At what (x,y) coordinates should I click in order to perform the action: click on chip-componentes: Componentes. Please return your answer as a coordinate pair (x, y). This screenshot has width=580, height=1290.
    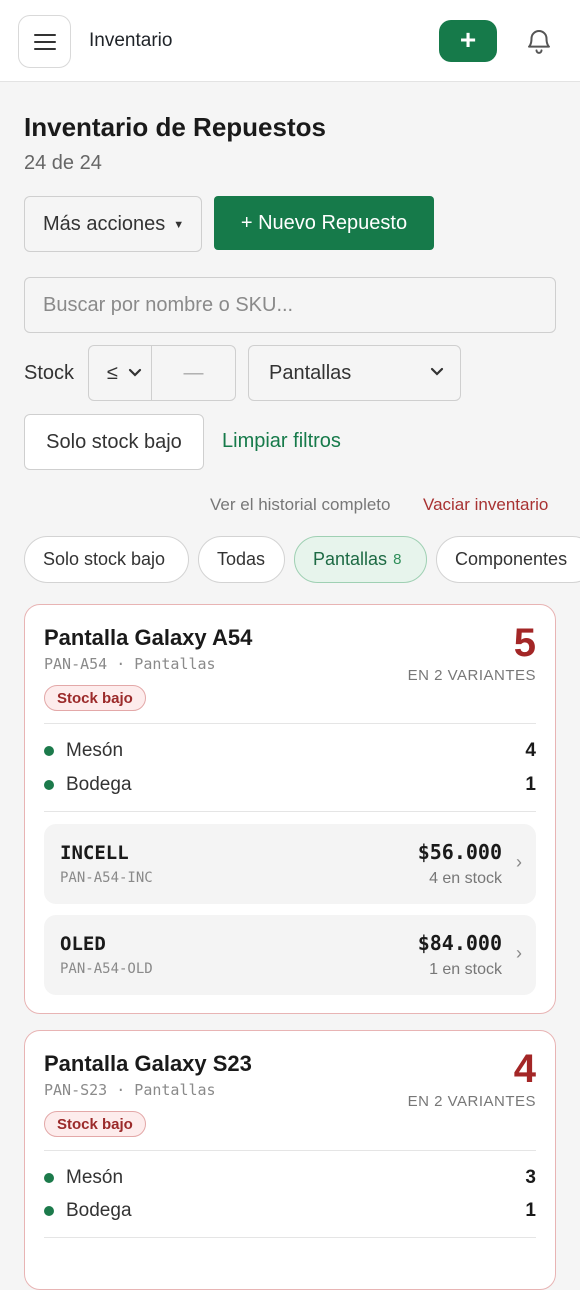
    Looking at the image, I should click on (508, 559).